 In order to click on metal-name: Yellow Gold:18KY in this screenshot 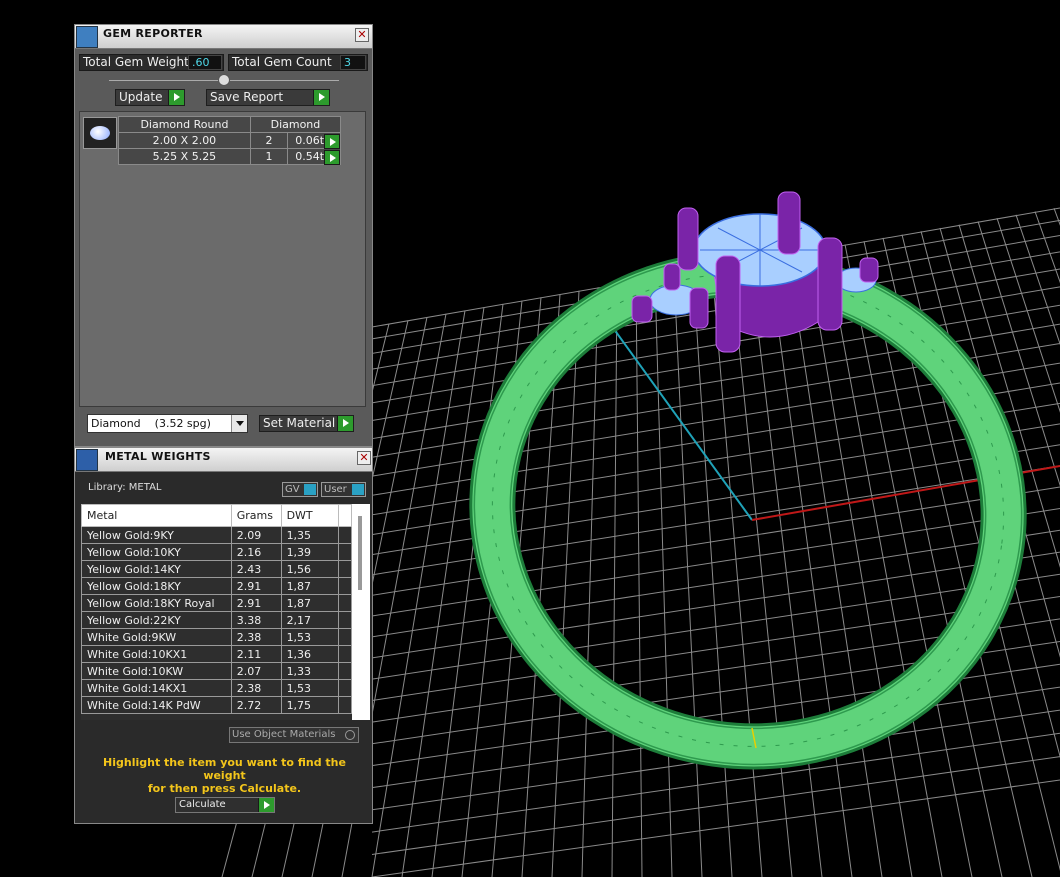, I will do `click(156, 586)`.